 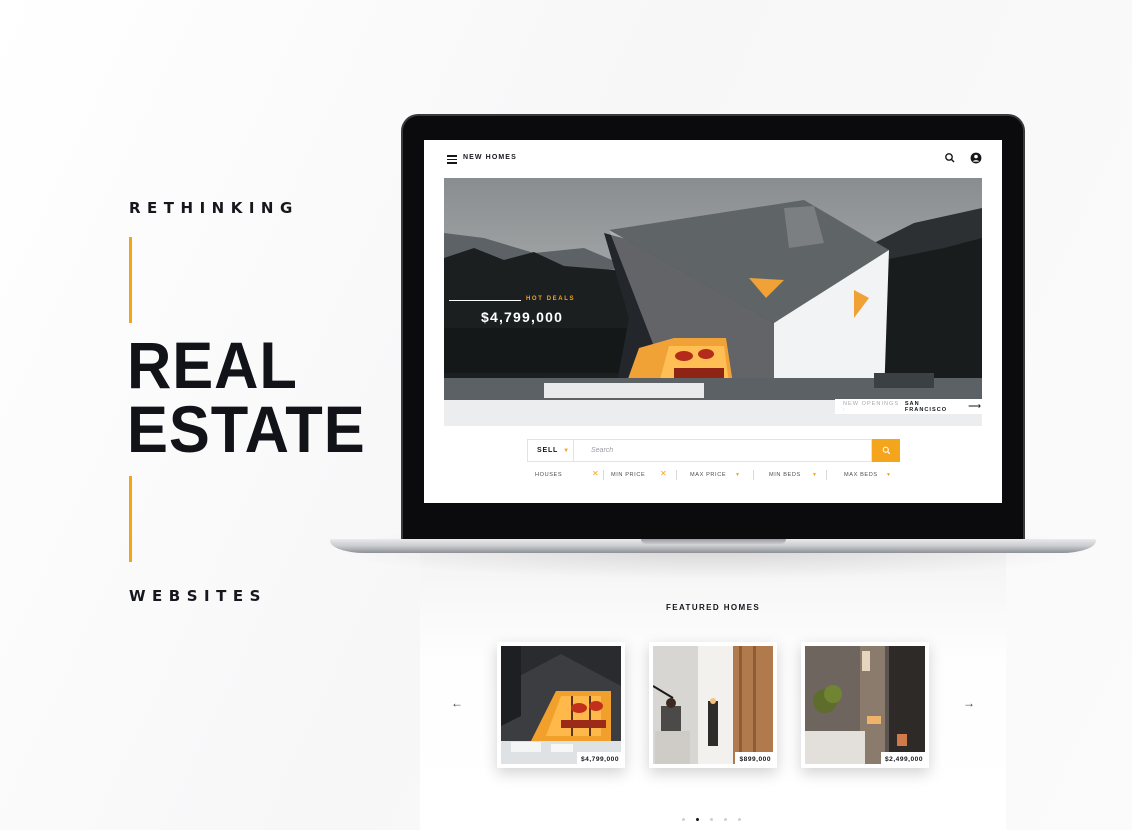 I want to click on headline-line-1: REAL, so click(x=212, y=365).